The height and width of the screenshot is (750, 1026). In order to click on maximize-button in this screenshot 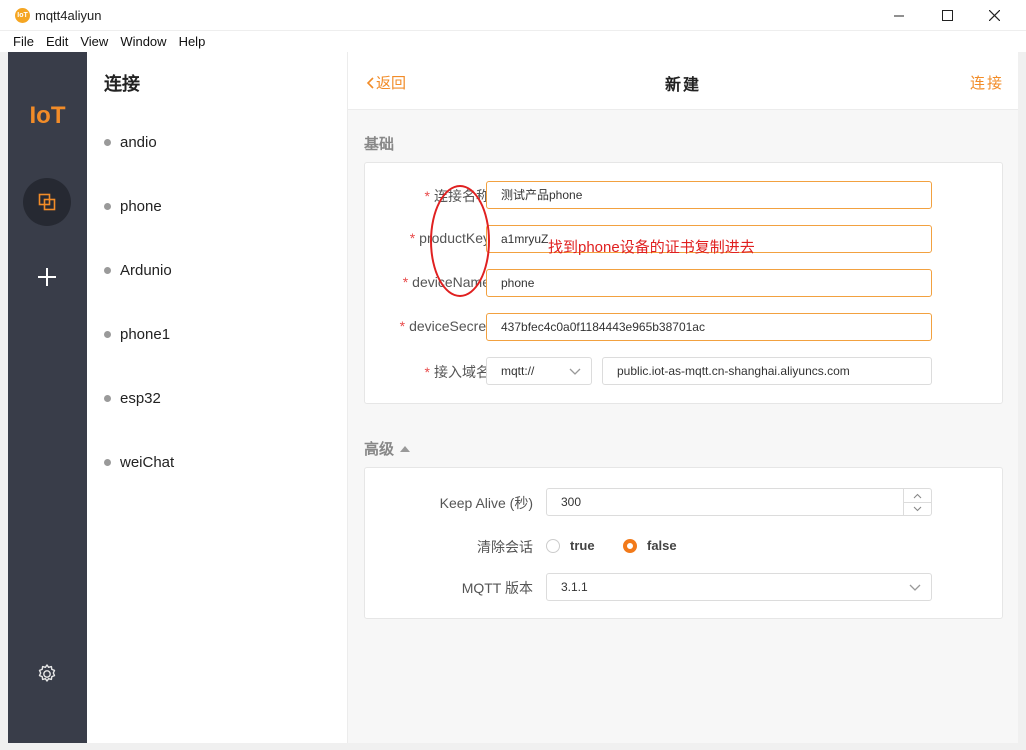, I will do `click(947, 15)`.